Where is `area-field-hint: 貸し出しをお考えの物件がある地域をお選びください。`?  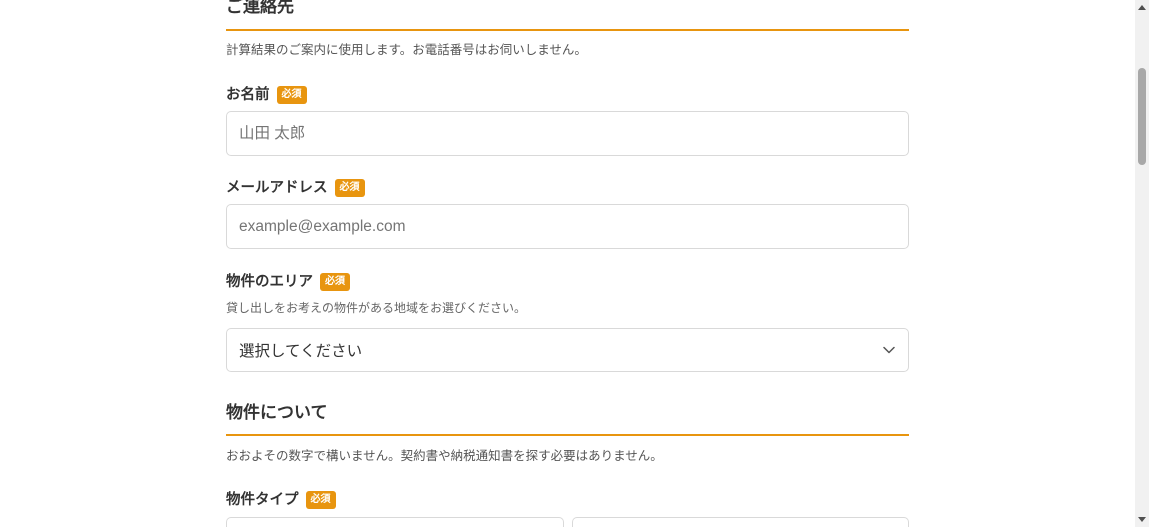
area-field-hint: 貸し出しをお考えの物件がある地域をお選びください。 is located at coordinates (376, 308).